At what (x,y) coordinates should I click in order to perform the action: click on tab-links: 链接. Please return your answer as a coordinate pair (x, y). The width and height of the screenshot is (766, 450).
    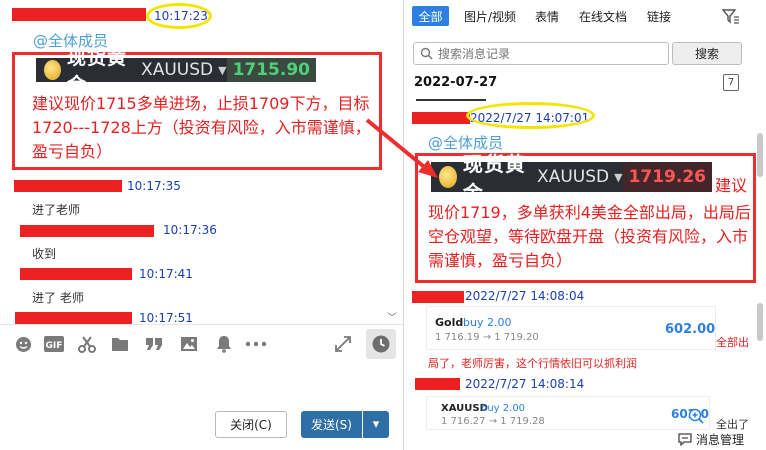
    Looking at the image, I should click on (659, 16).